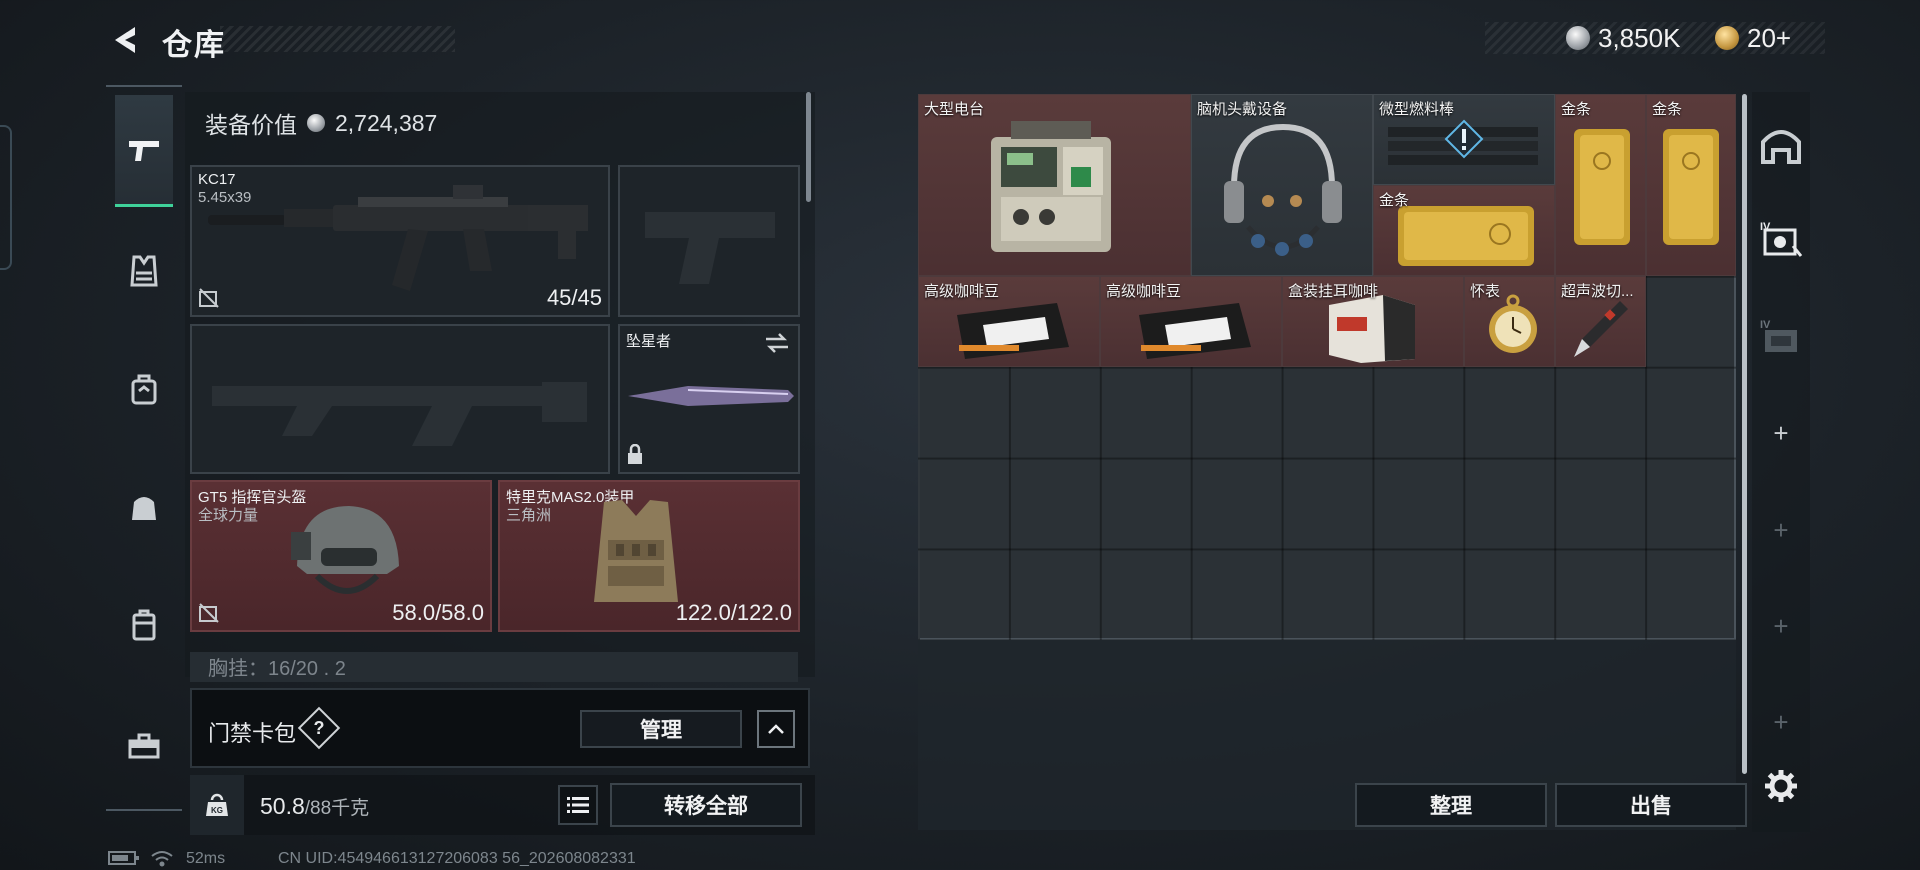 Image resolution: width=1920 pixels, height=870 pixels. I want to click on weight-icon-box: KG, so click(217, 805).